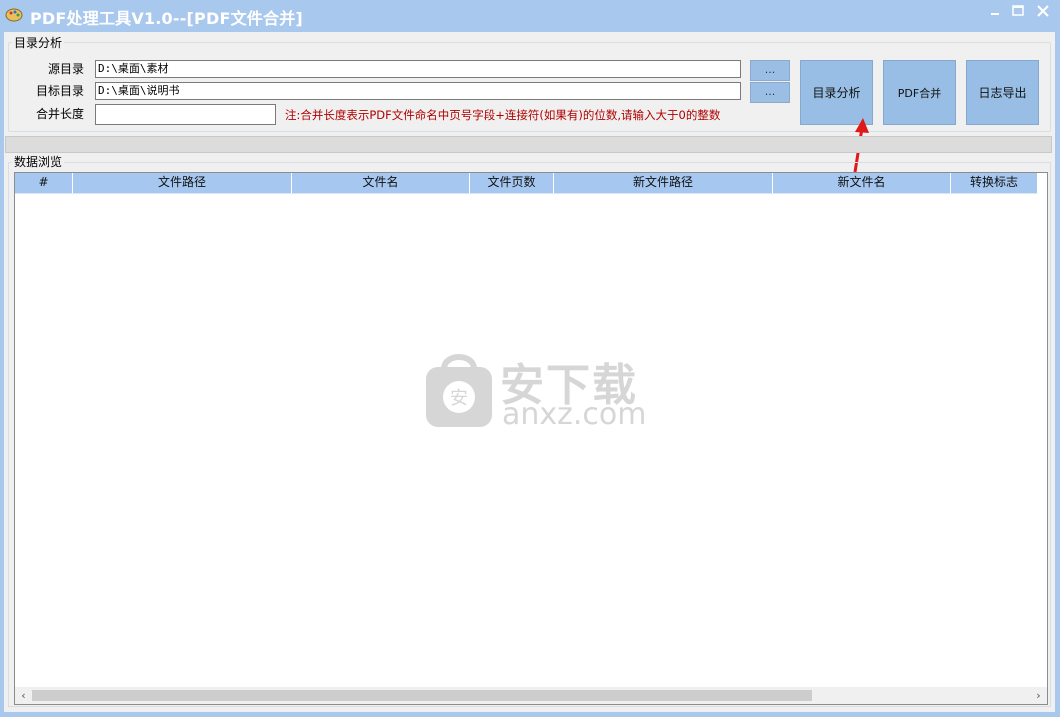 The image size is (1060, 717). Describe the element at coordinates (919, 92) in the screenshot. I see `pdf-merge-button: PDF合并` at that location.